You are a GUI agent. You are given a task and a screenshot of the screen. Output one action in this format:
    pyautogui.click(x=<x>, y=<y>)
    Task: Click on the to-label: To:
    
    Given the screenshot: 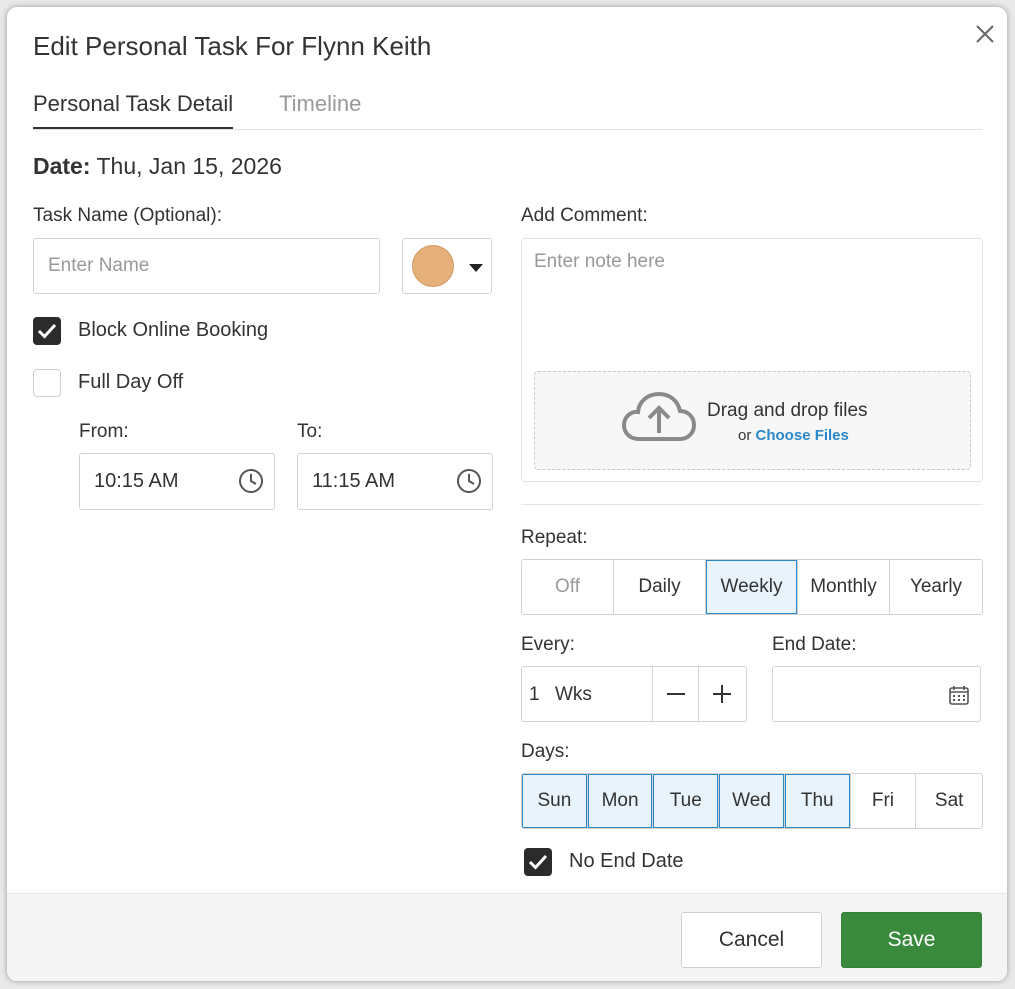 What is the action you would take?
    pyautogui.click(x=310, y=431)
    